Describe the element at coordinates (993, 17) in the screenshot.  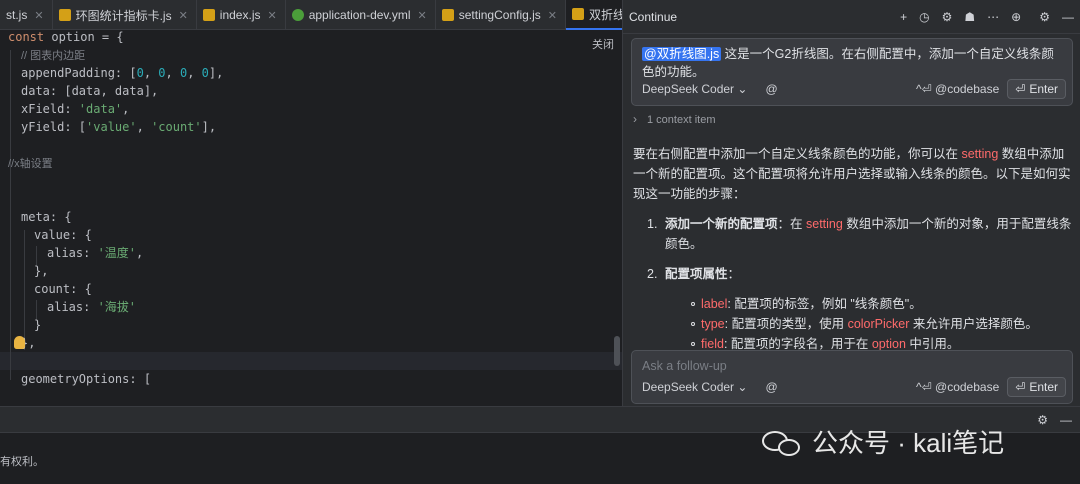
I see `more-icon: ⋯` at that location.